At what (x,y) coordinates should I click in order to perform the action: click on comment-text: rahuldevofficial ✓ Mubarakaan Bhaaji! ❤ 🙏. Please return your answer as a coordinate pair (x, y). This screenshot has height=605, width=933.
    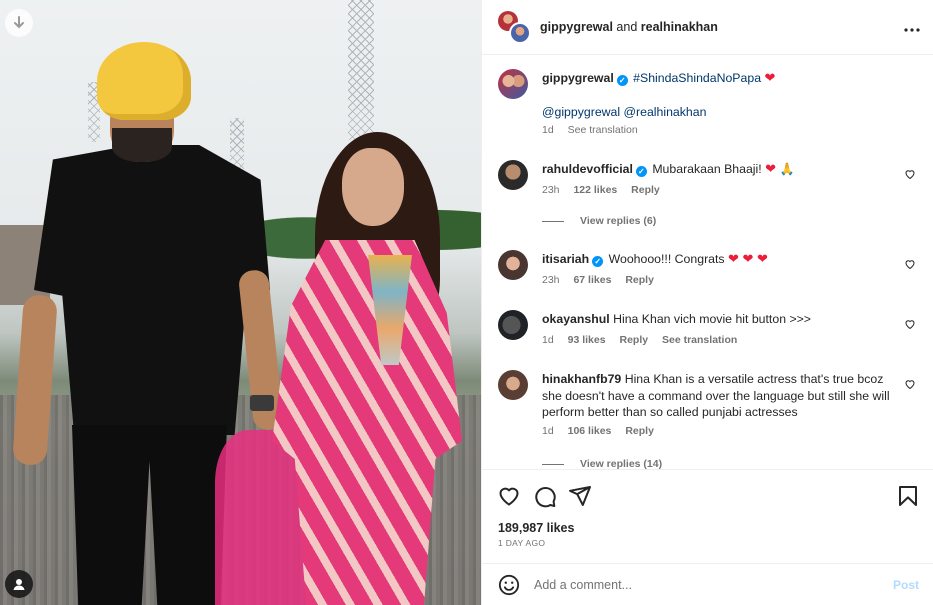
    Looking at the image, I should click on (717, 169).